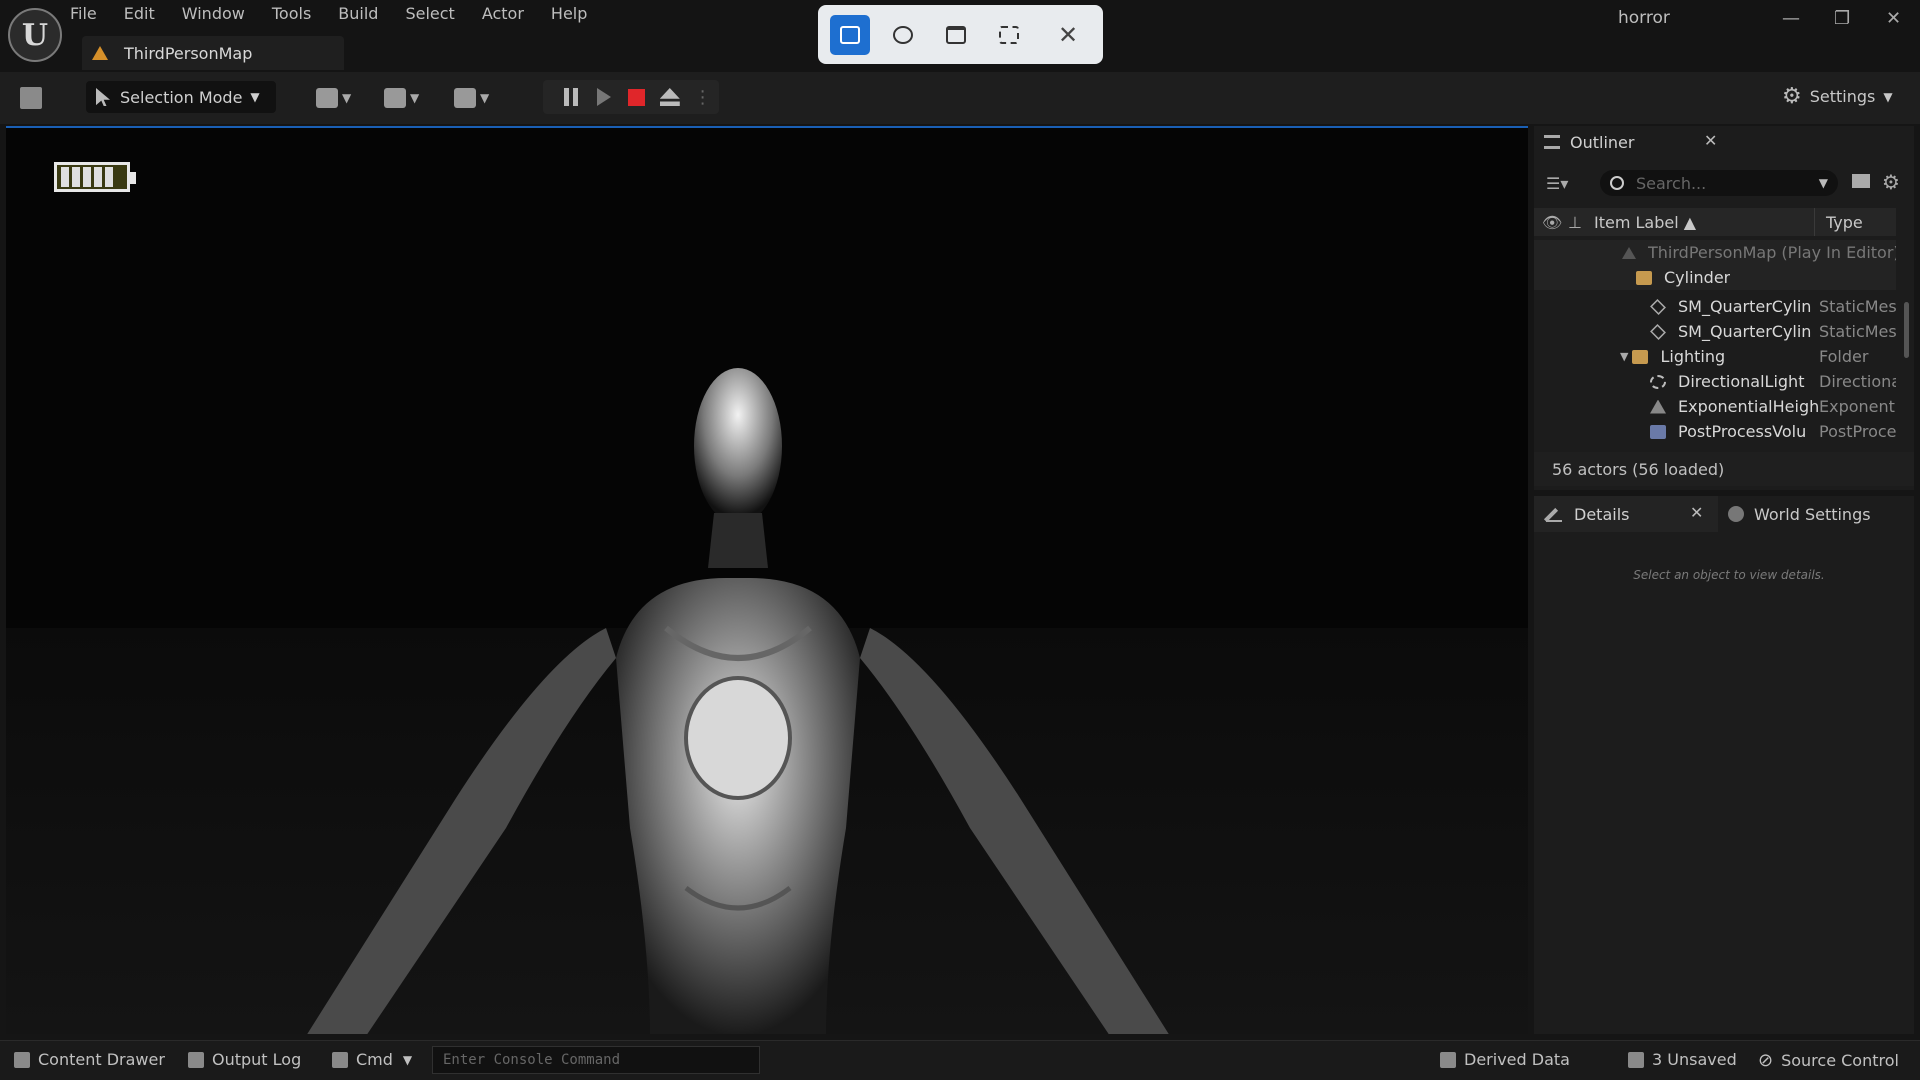 The height and width of the screenshot is (1080, 1920). I want to click on output-log-icon, so click(196, 1059).